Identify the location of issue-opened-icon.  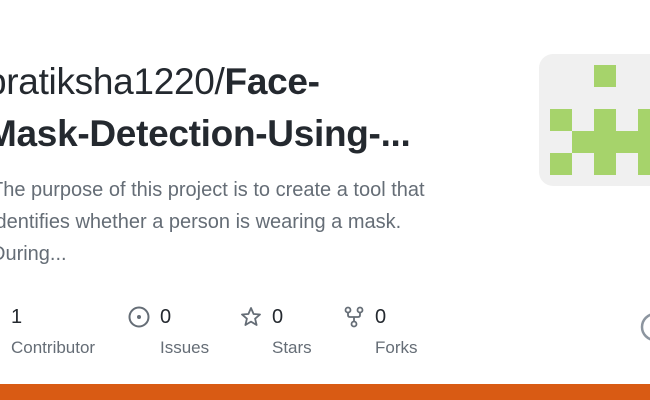
(139, 317).